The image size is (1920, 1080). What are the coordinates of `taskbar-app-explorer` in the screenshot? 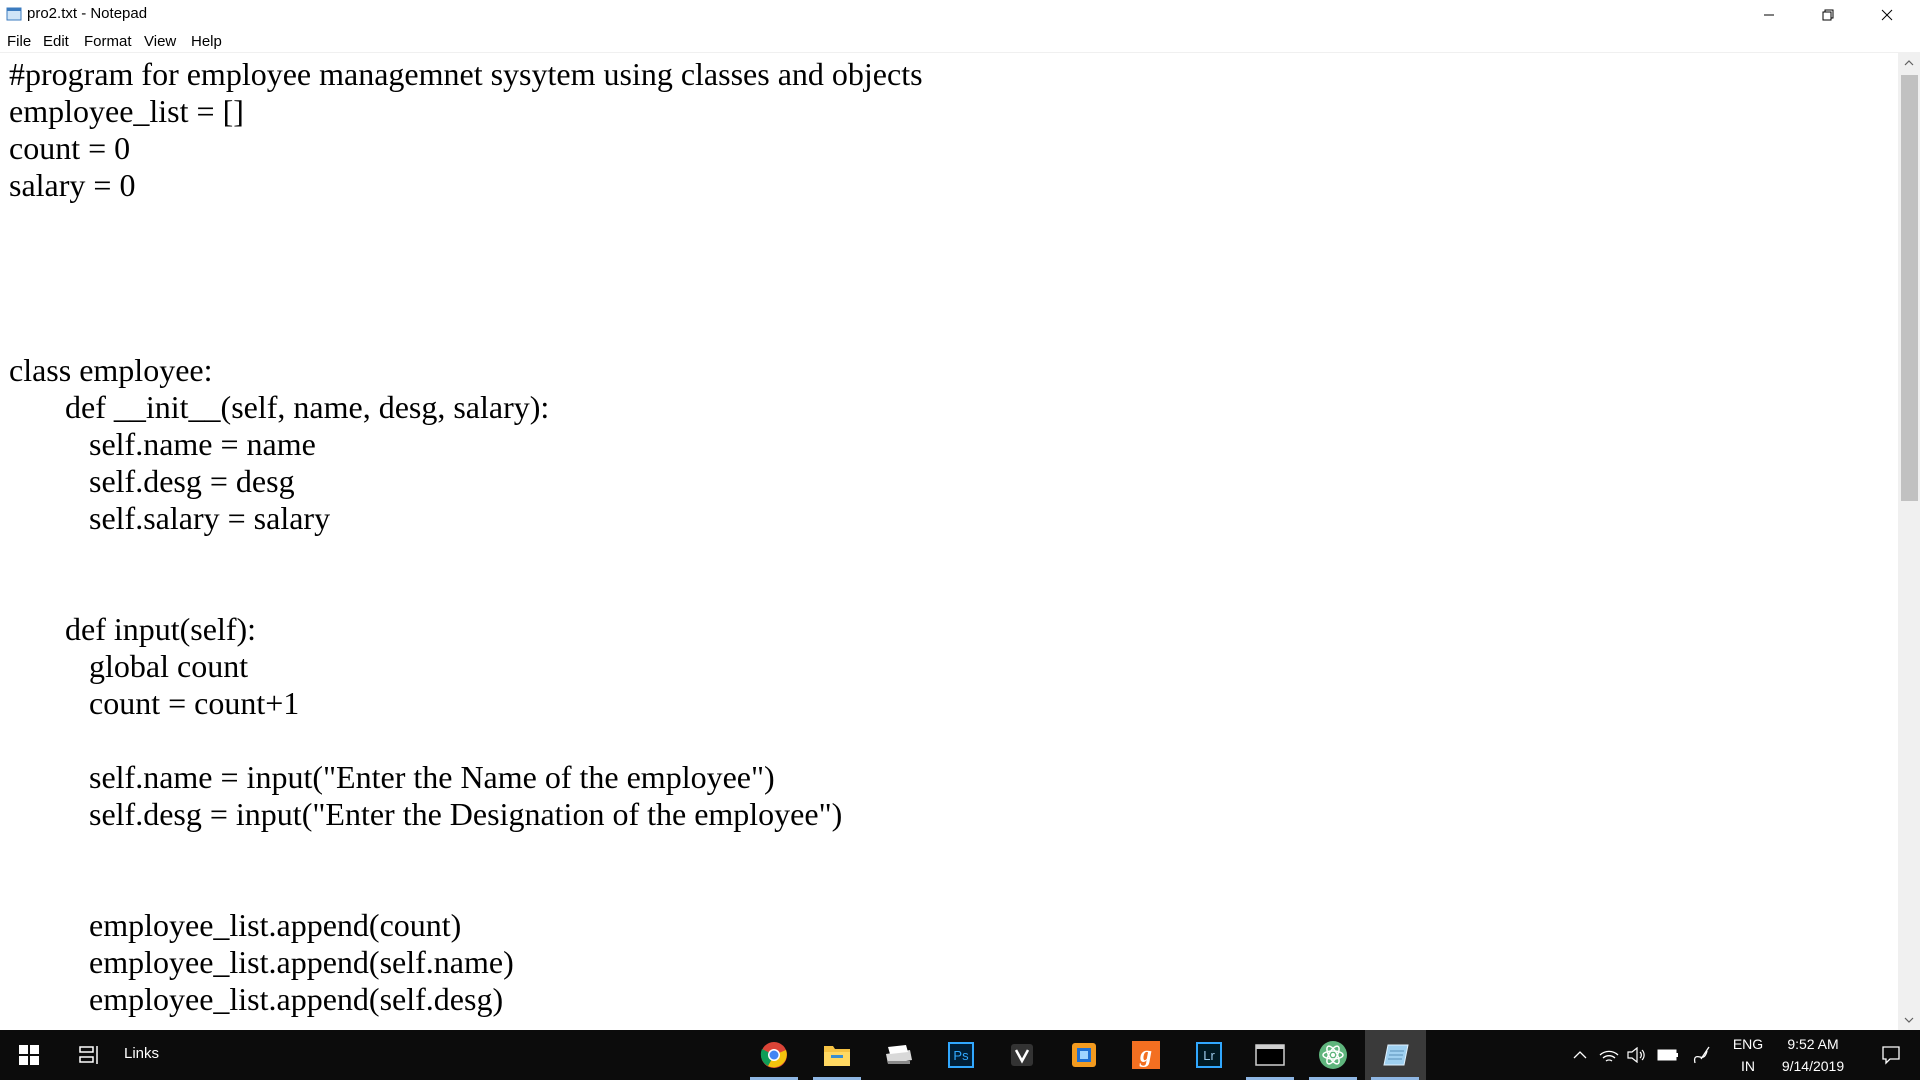 It's located at (837, 1055).